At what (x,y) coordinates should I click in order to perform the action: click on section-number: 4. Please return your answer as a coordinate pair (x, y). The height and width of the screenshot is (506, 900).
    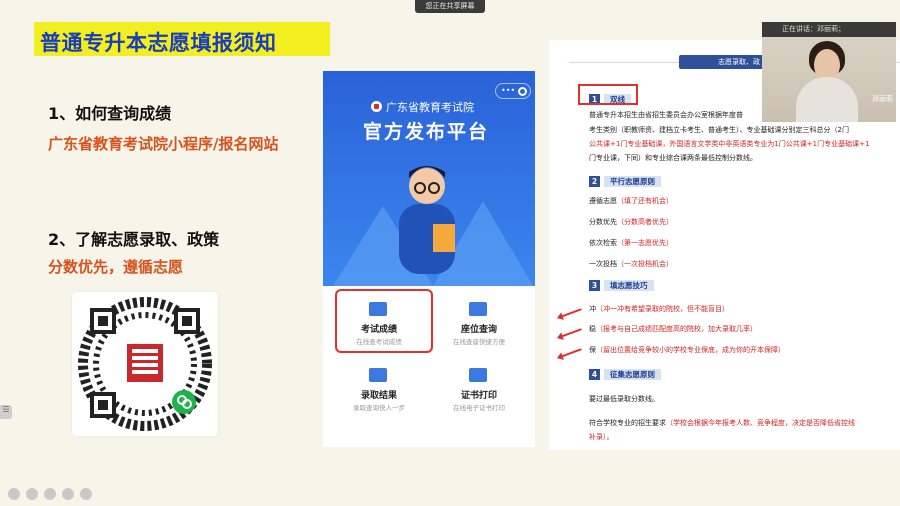
    Looking at the image, I should click on (594, 374).